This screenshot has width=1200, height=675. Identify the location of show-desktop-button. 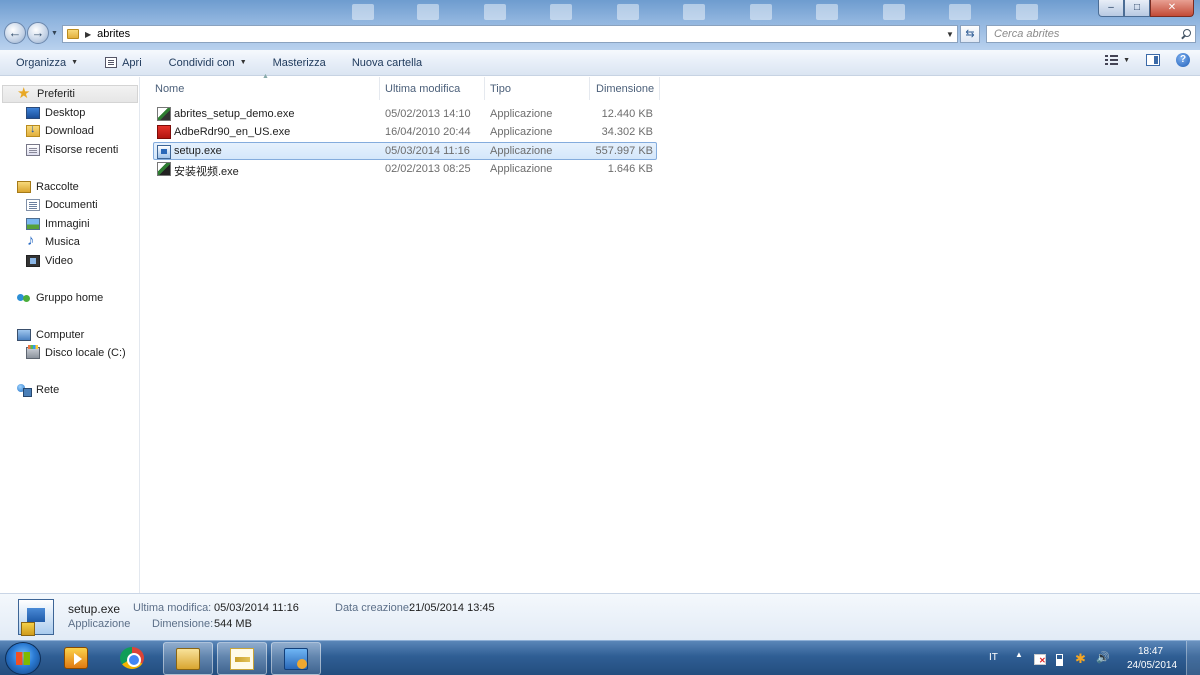
(1193, 658).